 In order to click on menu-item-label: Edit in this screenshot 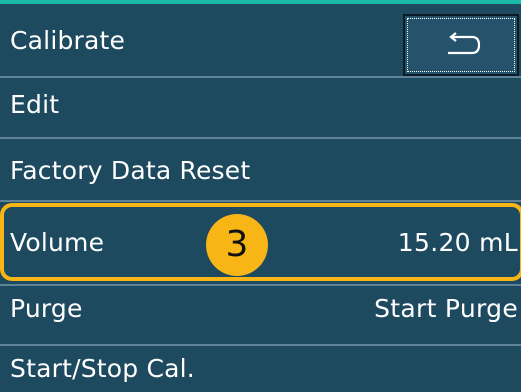, I will do `click(35, 104)`.